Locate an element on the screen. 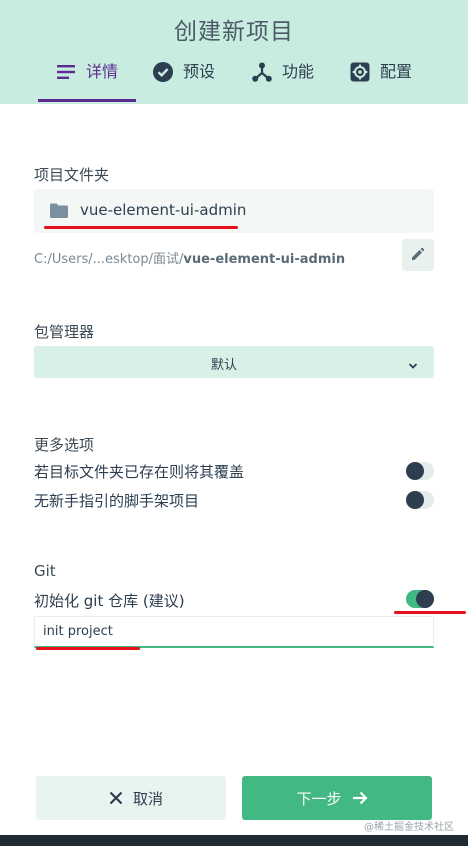  check-circle-icon is located at coordinates (163, 72).